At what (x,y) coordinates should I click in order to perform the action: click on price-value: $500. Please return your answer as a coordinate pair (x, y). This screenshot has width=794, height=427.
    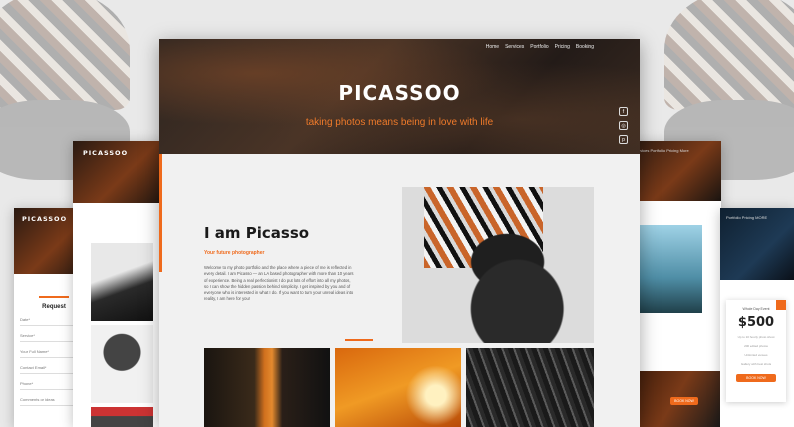
    Looking at the image, I should click on (756, 322).